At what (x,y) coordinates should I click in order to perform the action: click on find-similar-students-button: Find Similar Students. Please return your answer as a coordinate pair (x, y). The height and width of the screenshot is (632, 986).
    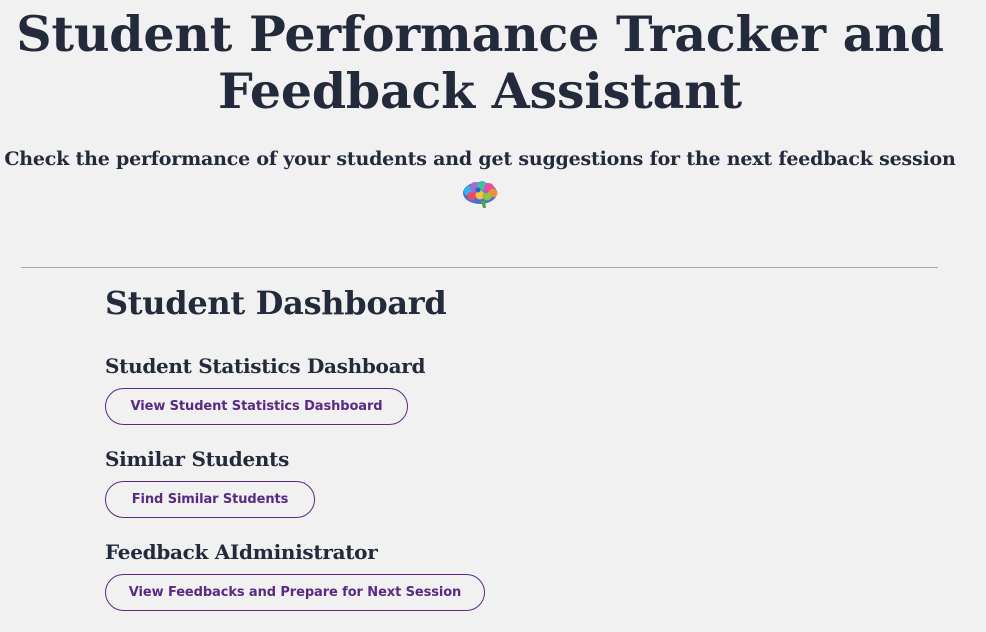
    Looking at the image, I should click on (210, 499).